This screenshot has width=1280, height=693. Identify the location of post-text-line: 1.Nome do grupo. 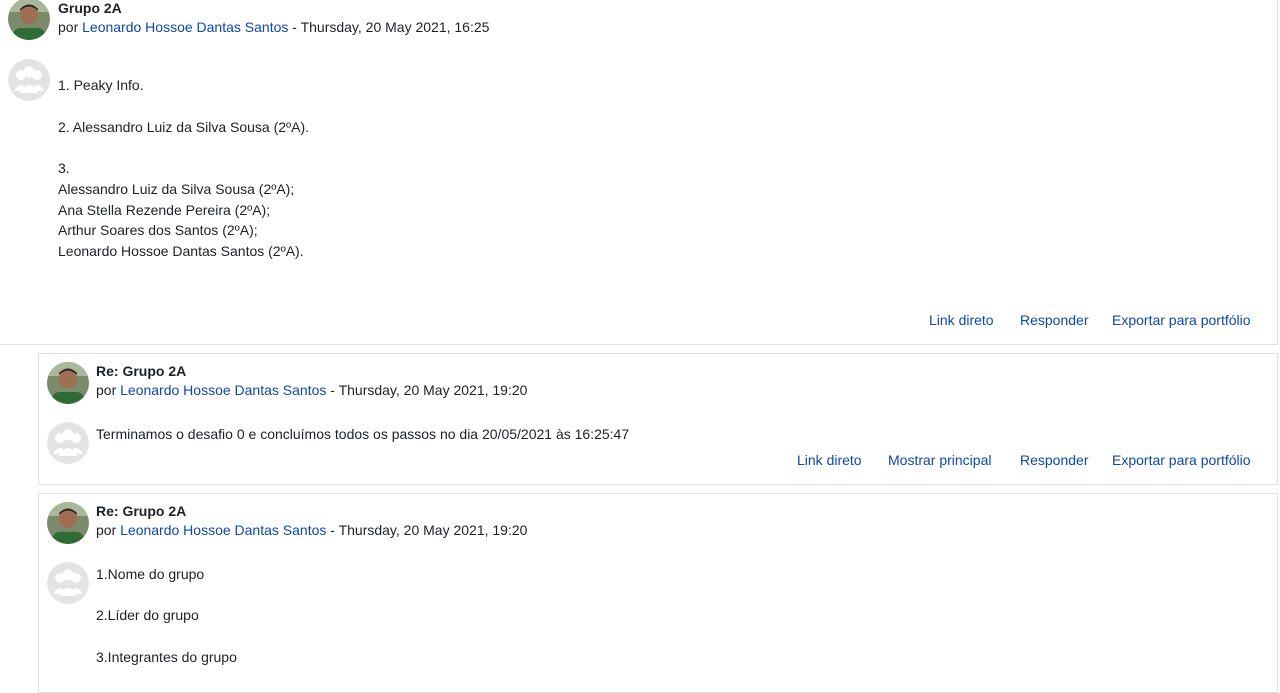
(150, 574).